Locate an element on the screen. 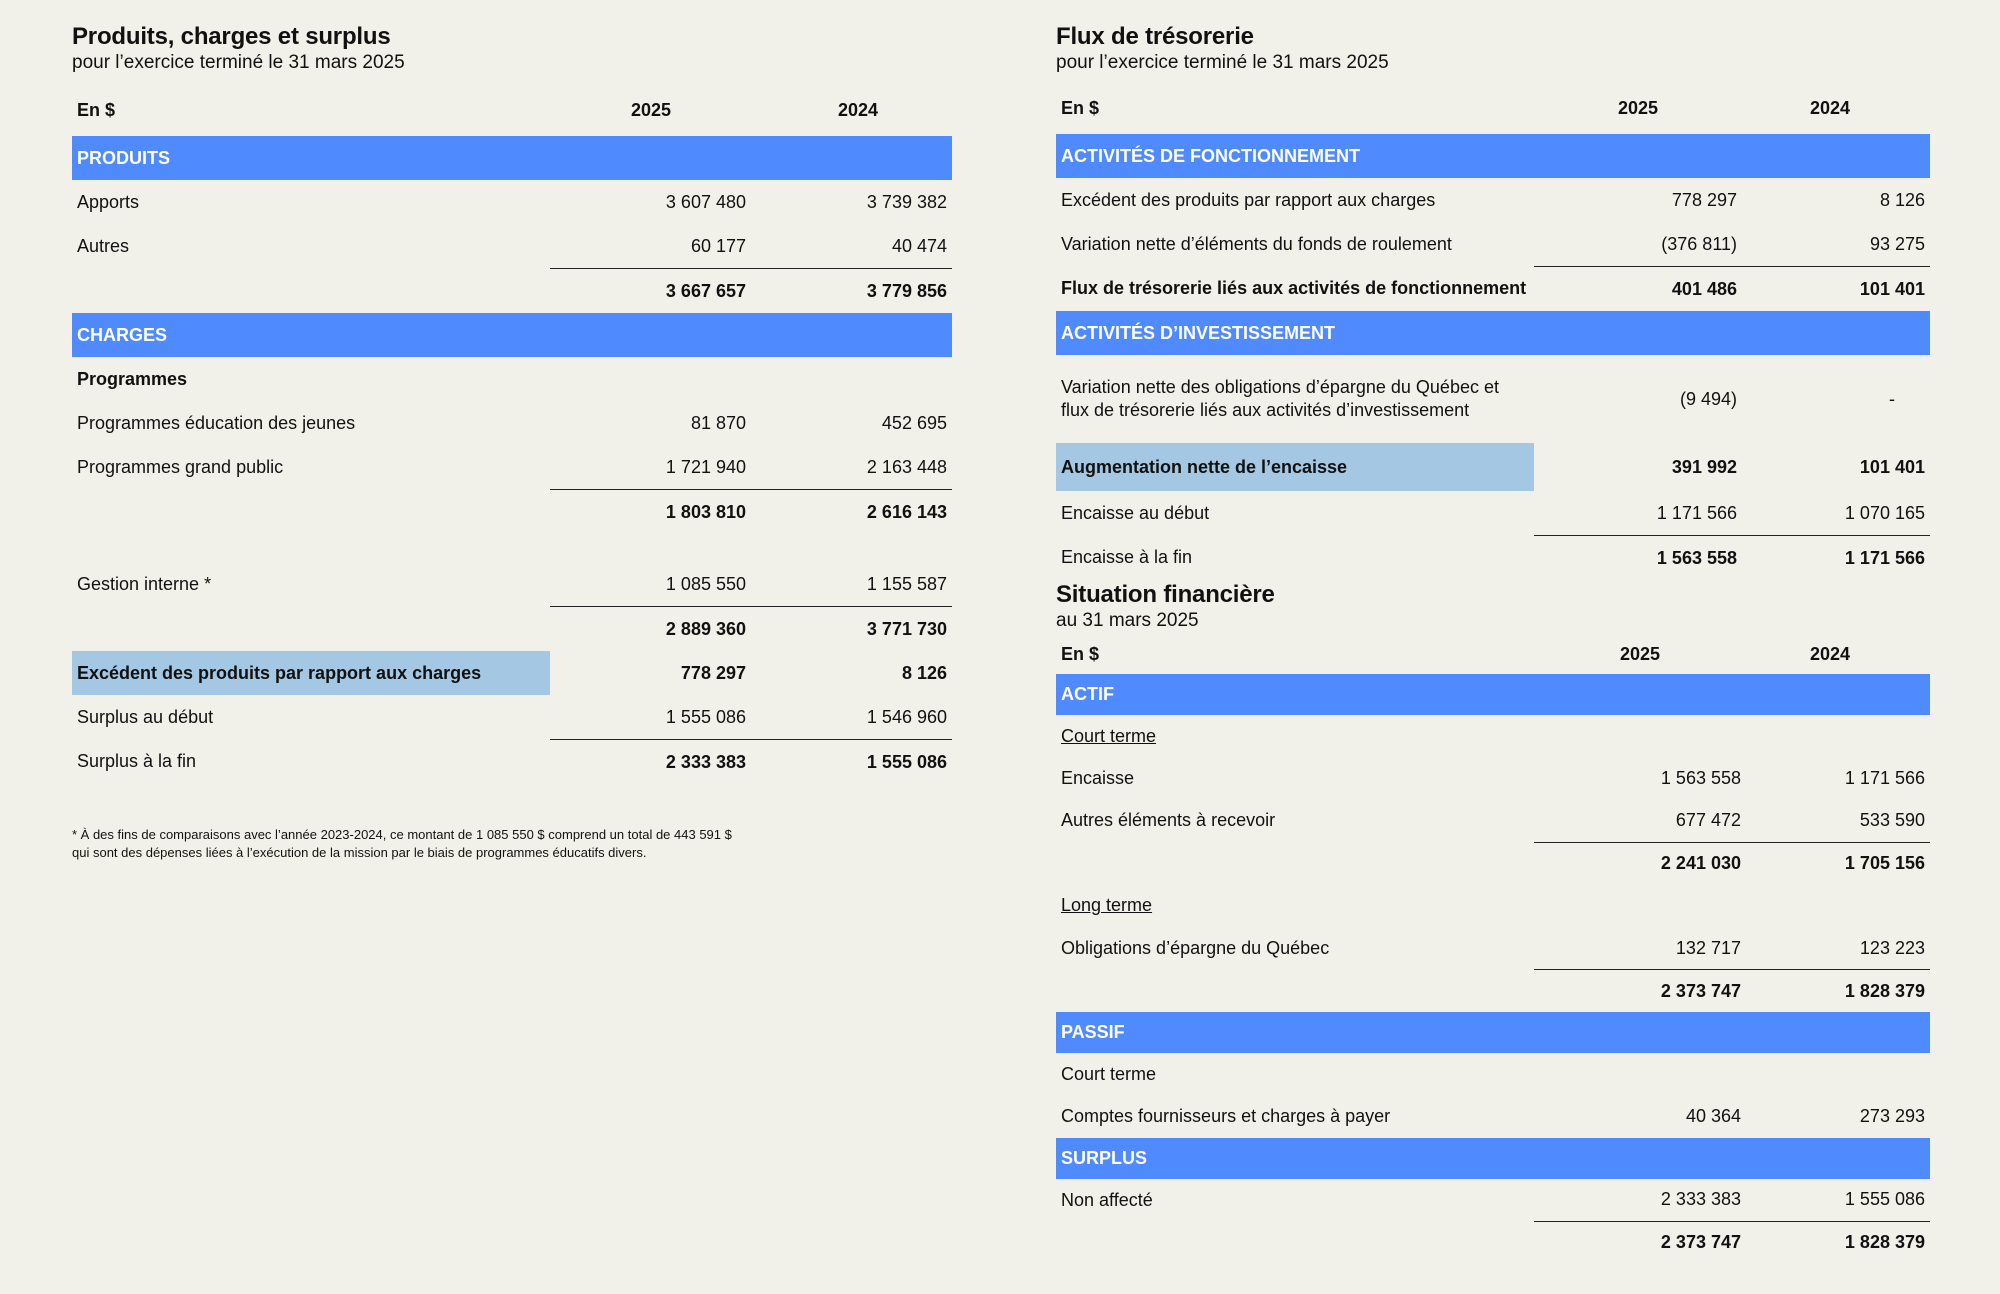  value-2025: 1 171 566 is located at coordinates (1696, 512).